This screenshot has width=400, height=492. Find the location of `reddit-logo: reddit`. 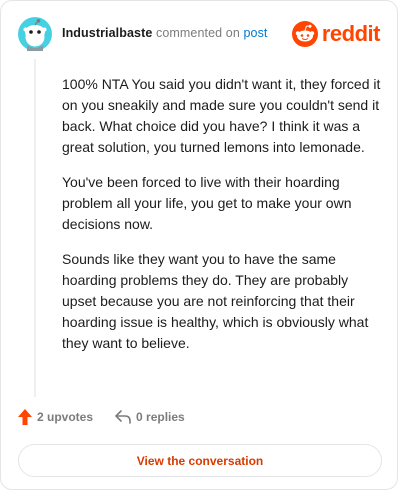

reddit-logo: reddit is located at coordinates (336, 34).